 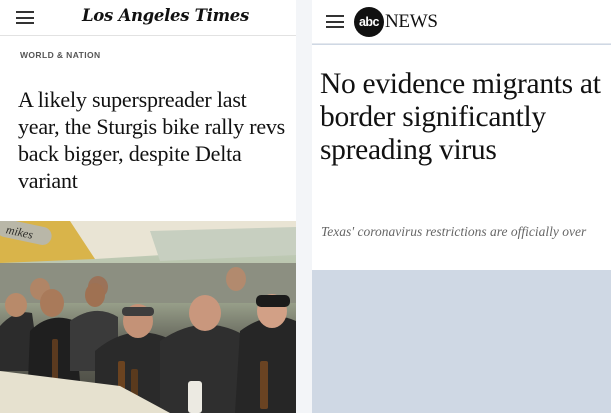 I want to click on abc-header: abc NEWS, so click(x=461, y=22).